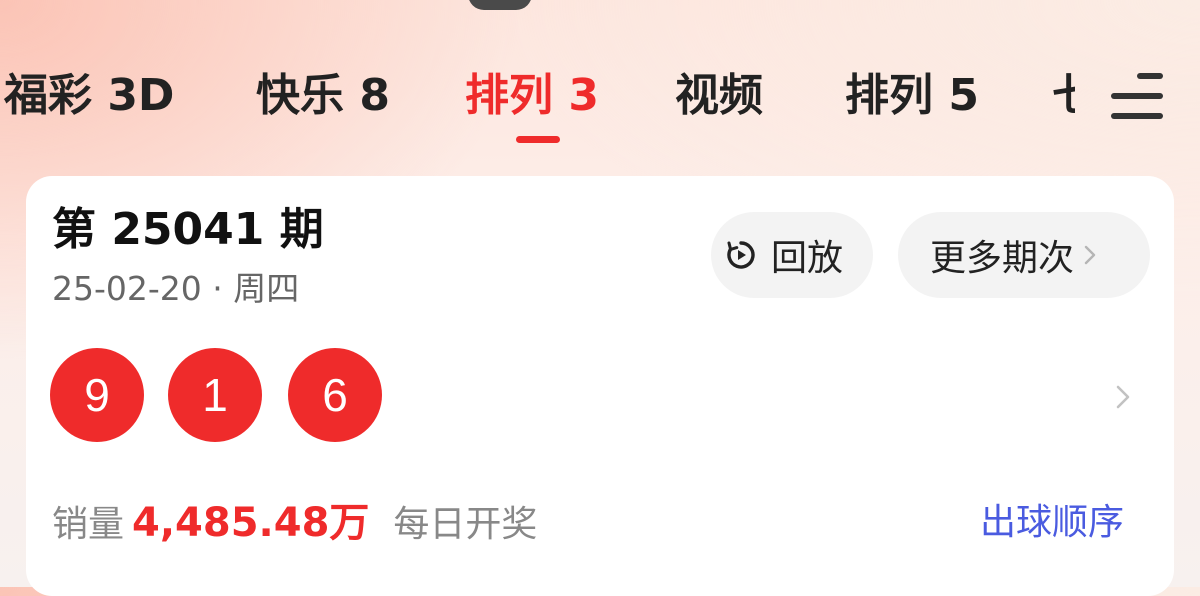  I want to click on tab-video: 视频, so click(719, 96).